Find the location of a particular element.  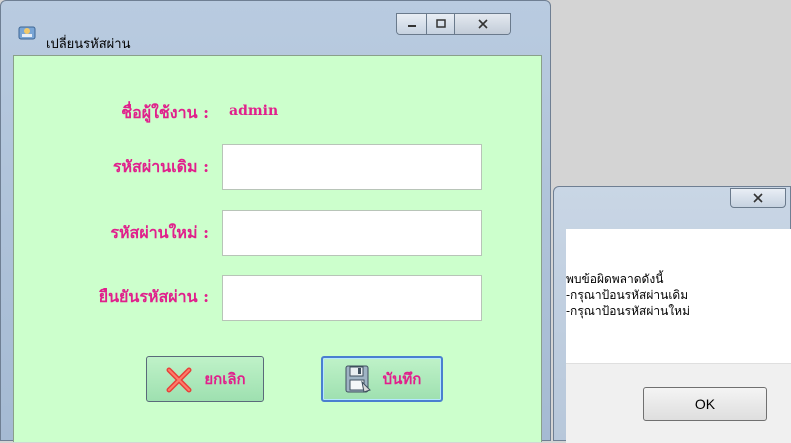

title-bar: เปลี่ยนรหัสผ่าน is located at coordinates (275, 26).